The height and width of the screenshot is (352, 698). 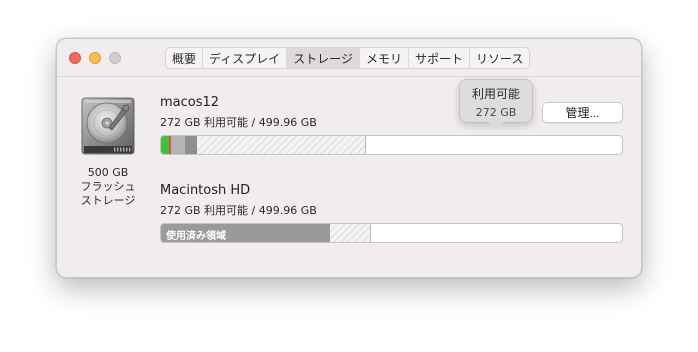 What do you see at coordinates (496, 112) in the screenshot?
I see `tooltip-value: 272 GB` at bounding box center [496, 112].